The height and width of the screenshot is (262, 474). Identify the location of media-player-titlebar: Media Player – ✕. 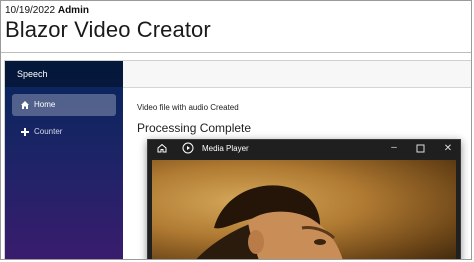
(304, 149).